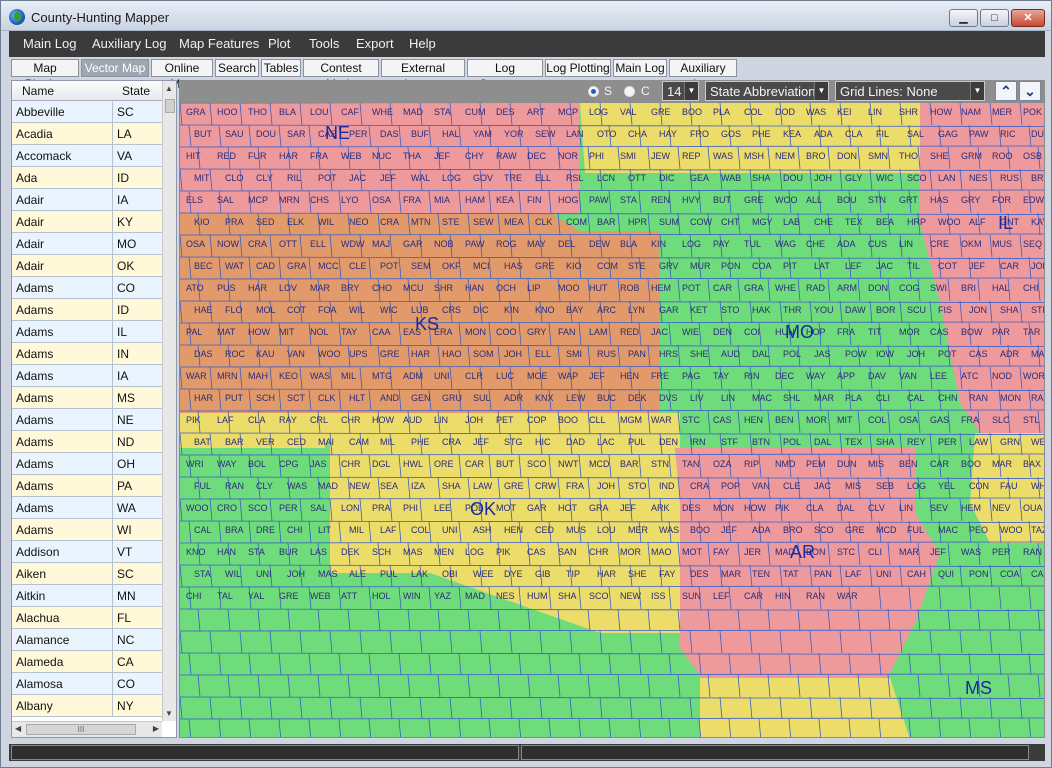 The image size is (1052, 768). I want to click on column-header-name: Name, so click(38, 91).